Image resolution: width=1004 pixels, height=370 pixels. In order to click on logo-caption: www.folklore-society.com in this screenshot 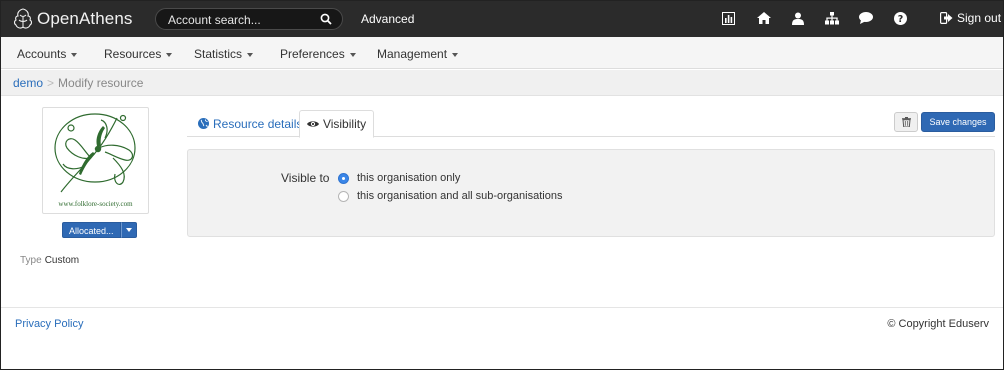, I will do `click(95, 204)`.